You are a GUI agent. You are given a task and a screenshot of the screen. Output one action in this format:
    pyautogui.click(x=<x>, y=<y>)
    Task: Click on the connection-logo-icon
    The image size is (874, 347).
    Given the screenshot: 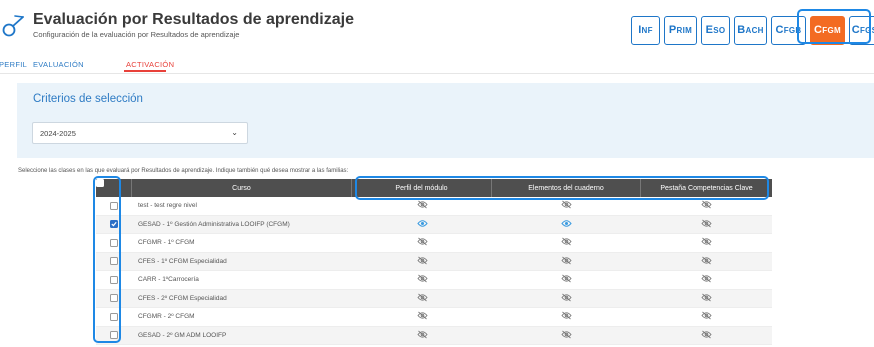 What is the action you would take?
    pyautogui.click(x=13, y=26)
    